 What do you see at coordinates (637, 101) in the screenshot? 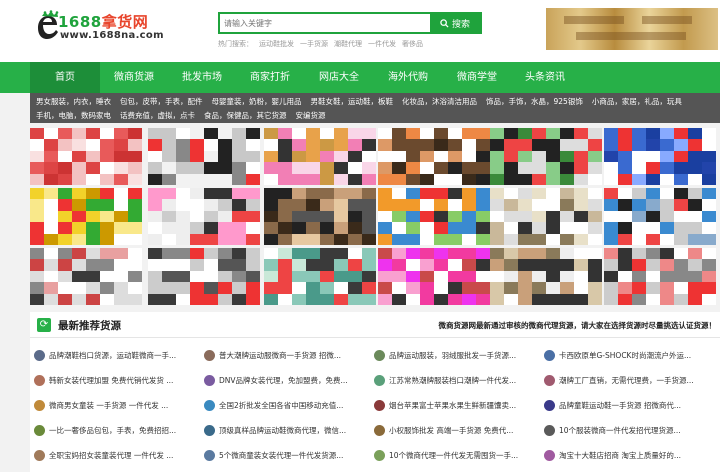
I see `category-link: 小商品，家居，礼品，玩具` at bounding box center [637, 101].